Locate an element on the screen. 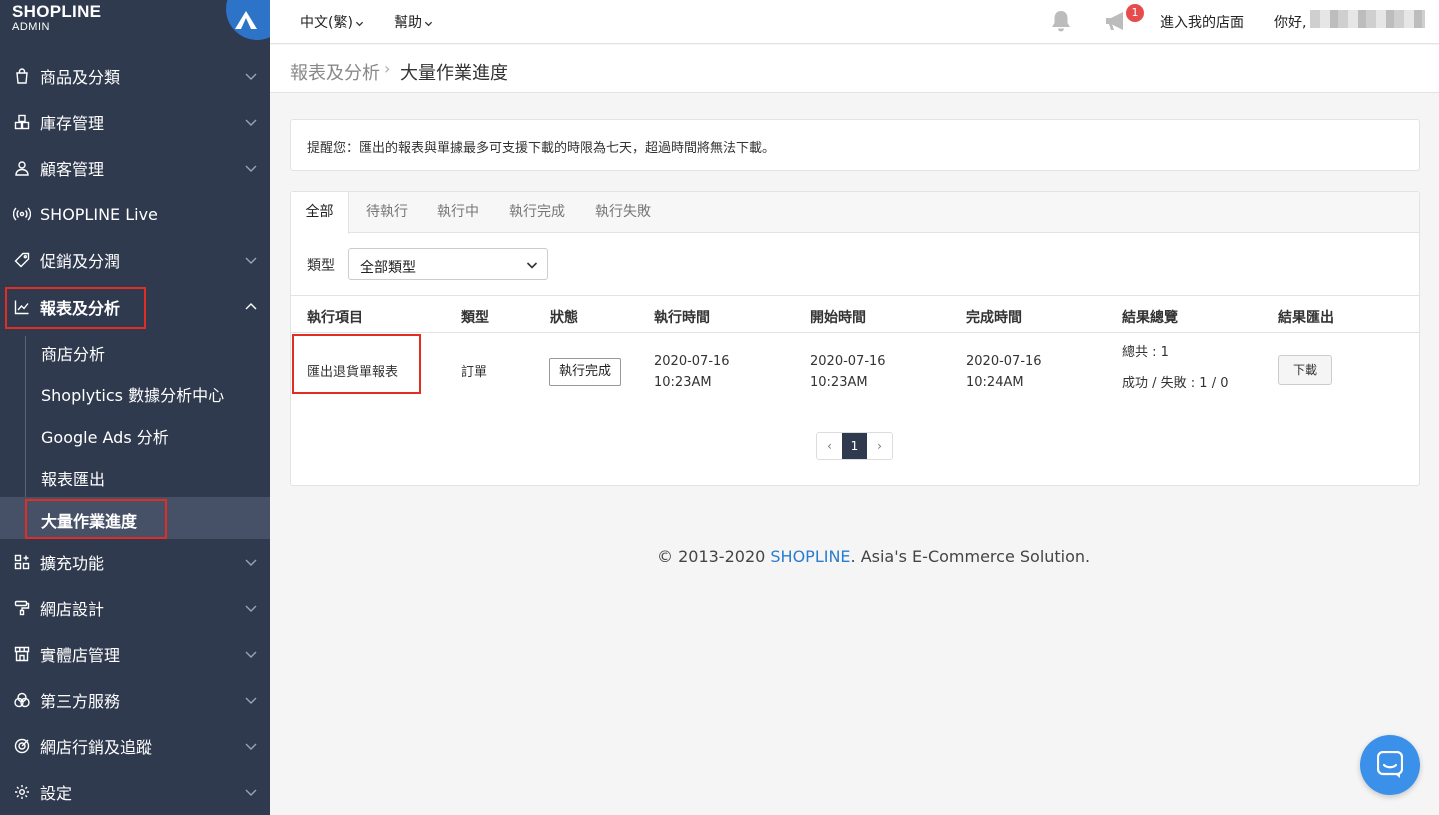 Image resolution: width=1439 pixels, height=815 pixels. column-header: 結果總覽 is located at coordinates (1150, 318).